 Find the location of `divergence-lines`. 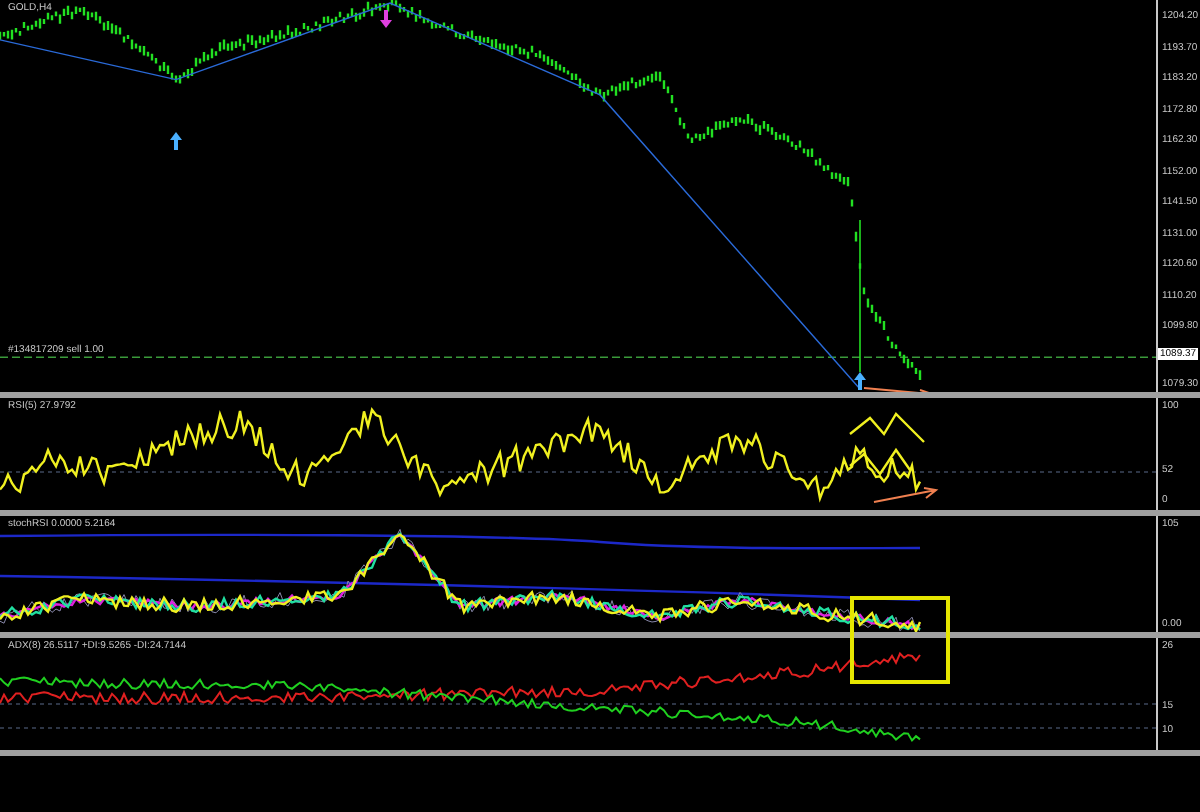

divergence-lines is located at coordinates (887, 444).